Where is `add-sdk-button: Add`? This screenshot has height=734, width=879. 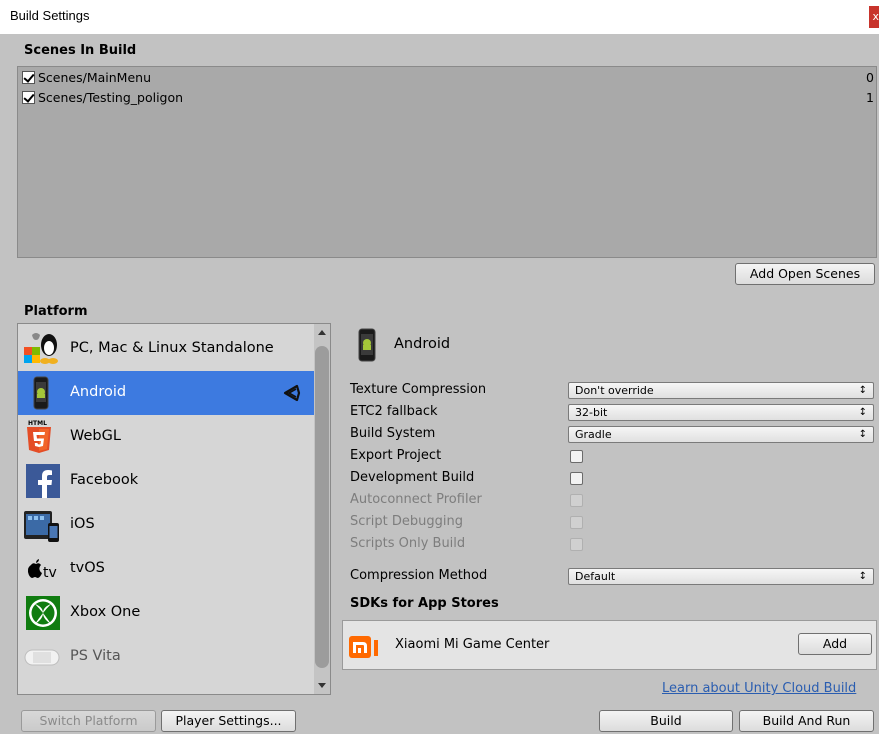
add-sdk-button: Add is located at coordinates (835, 644).